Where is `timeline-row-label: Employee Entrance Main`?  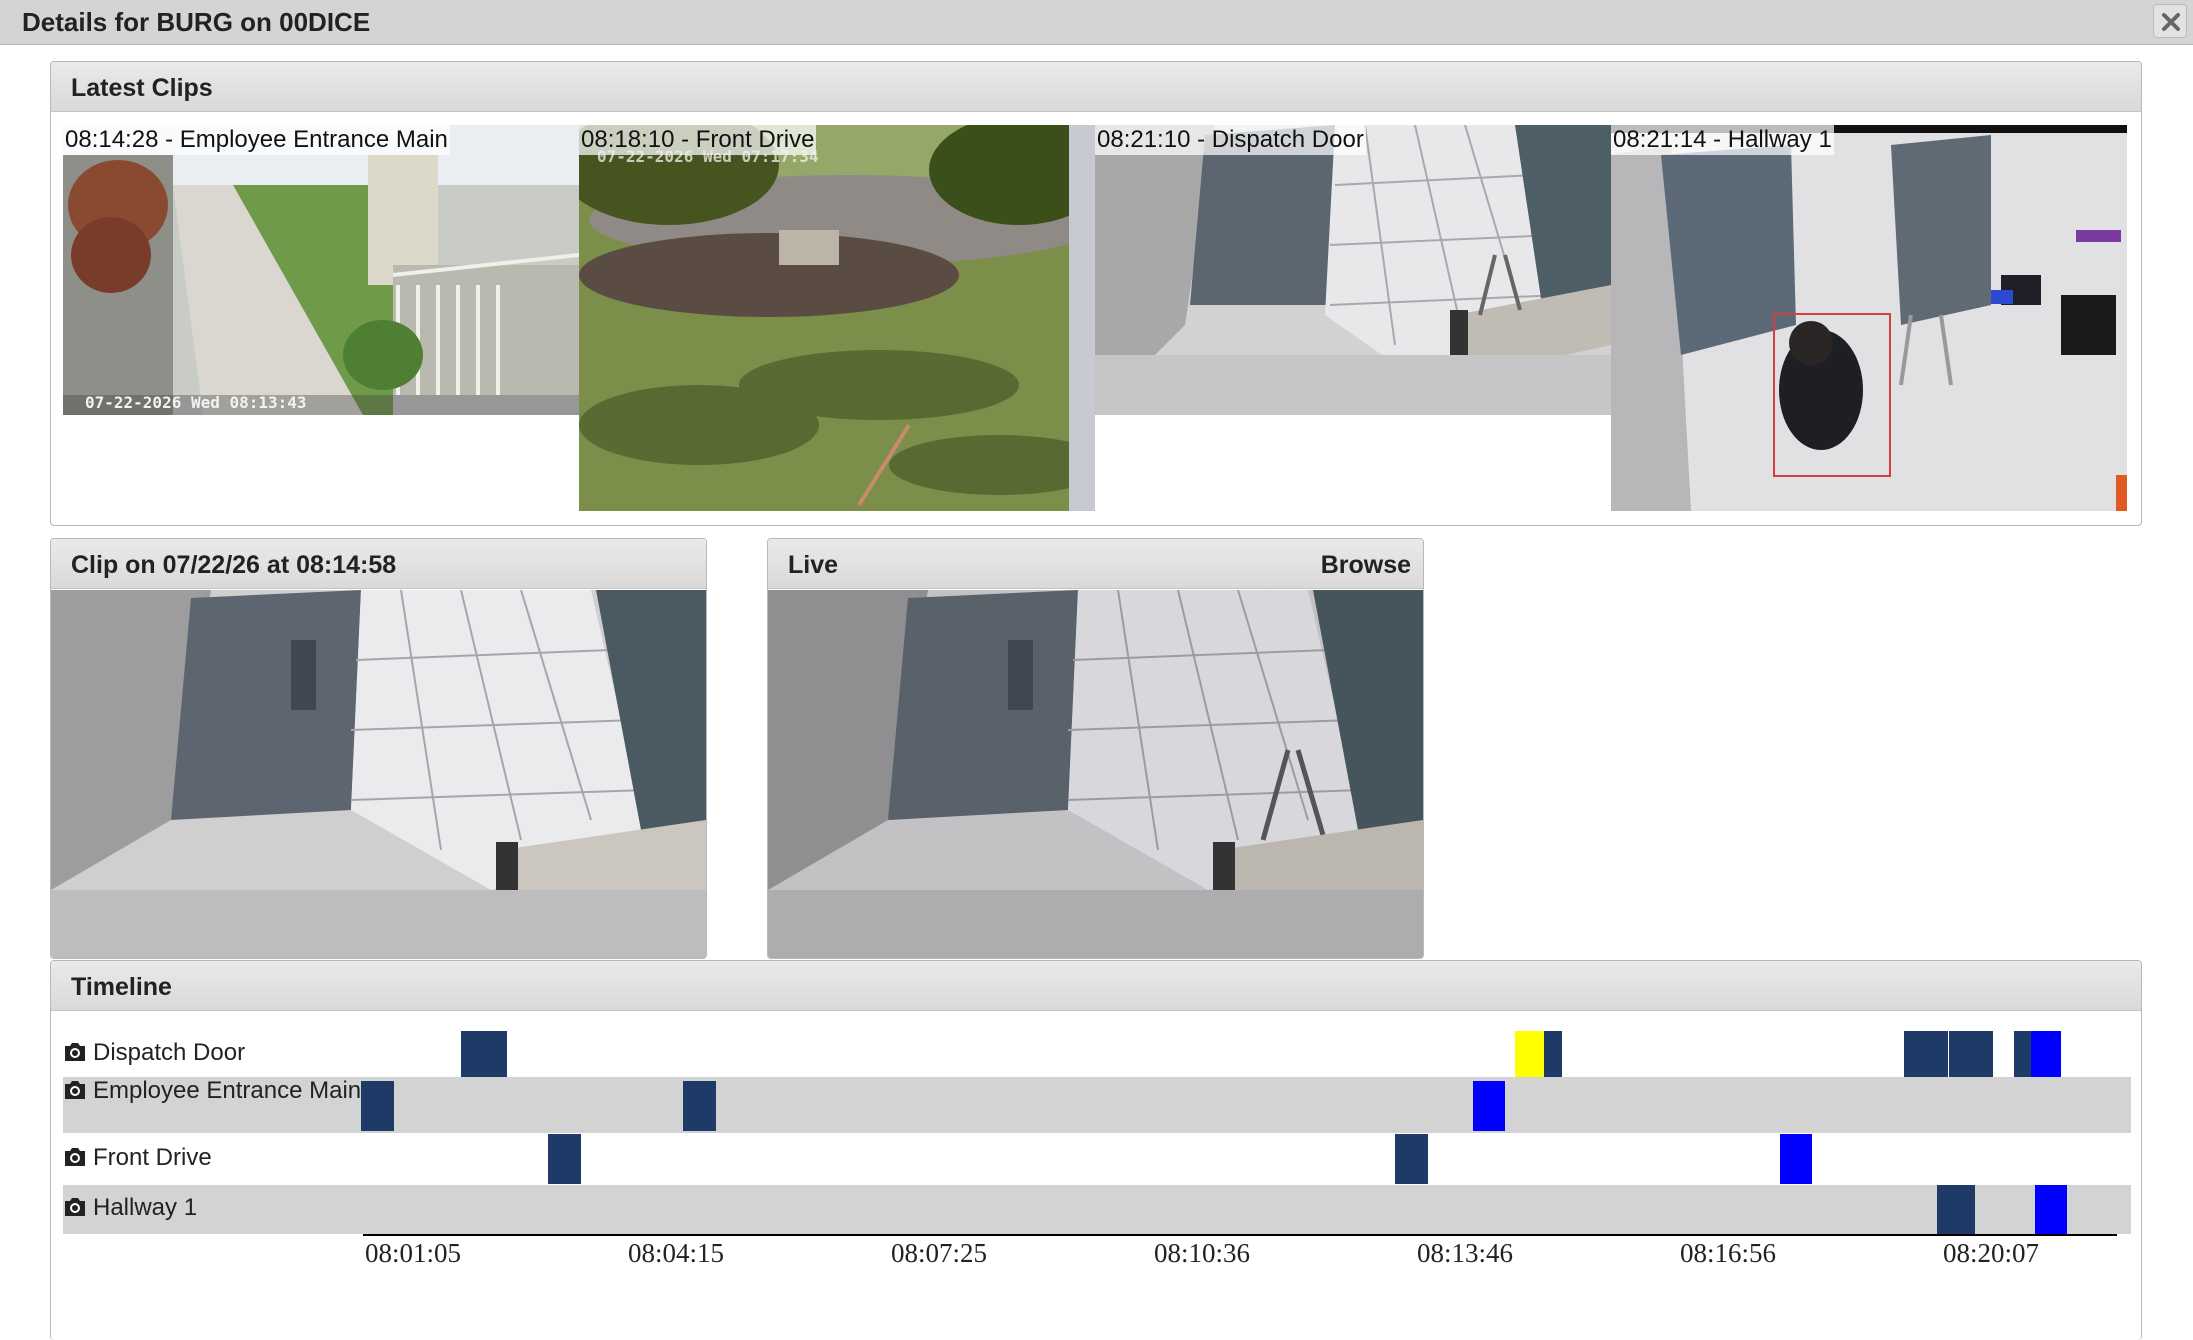 timeline-row-label: Employee Entrance Main is located at coordinates (213, 1091).